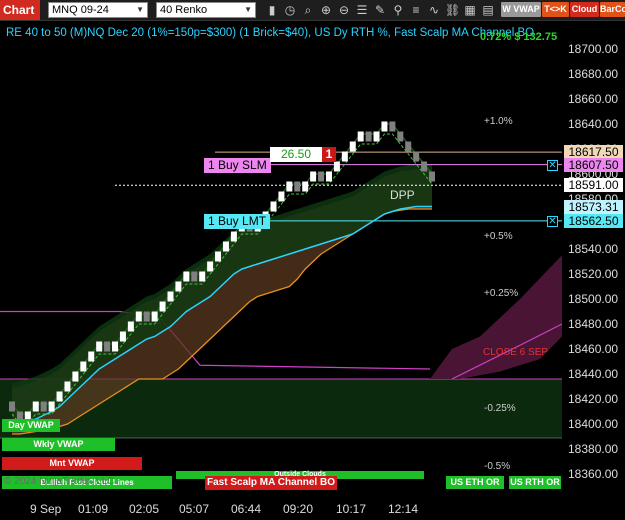 This screenshot has width=625, height=520. Describe the element at coordinates (552, 165) in the screenshot. I see `cancel-slm-icon: ✕` at that location.